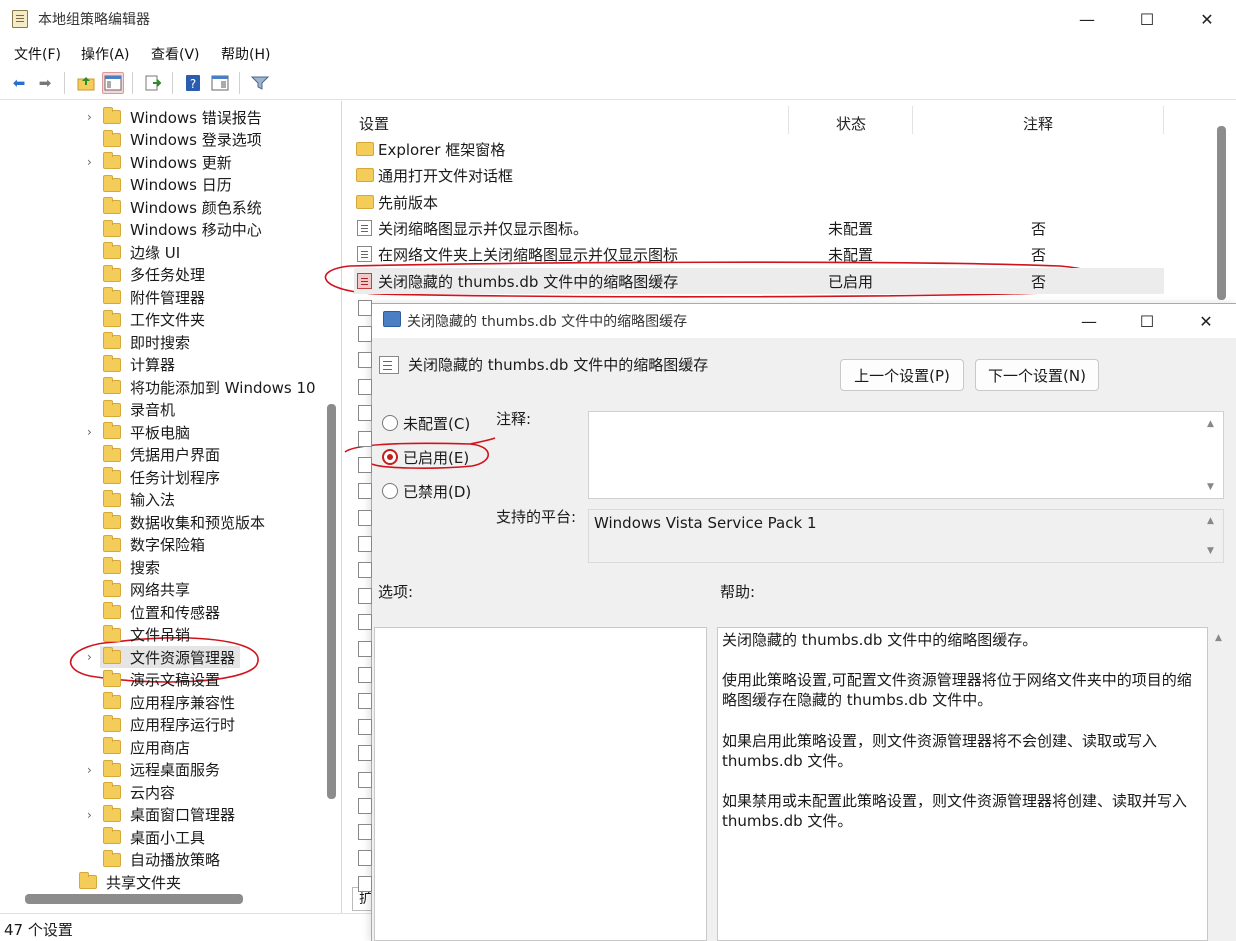 Image resolution: width=1236 pixels, height=941 pixels. What do you see at coordinates (260, 83) in the screenshot?
I see `filter-icon` at bounding box center [260, 83].